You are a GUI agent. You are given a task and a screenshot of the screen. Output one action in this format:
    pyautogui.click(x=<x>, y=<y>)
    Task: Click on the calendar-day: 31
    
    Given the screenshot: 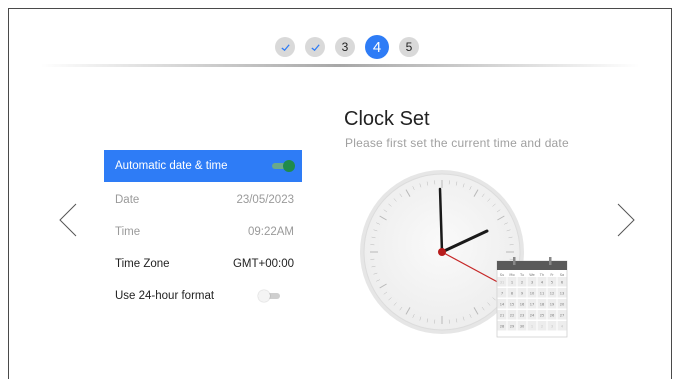 What is the action you would take?
    pyautogui.click(x=502, y=283)
    